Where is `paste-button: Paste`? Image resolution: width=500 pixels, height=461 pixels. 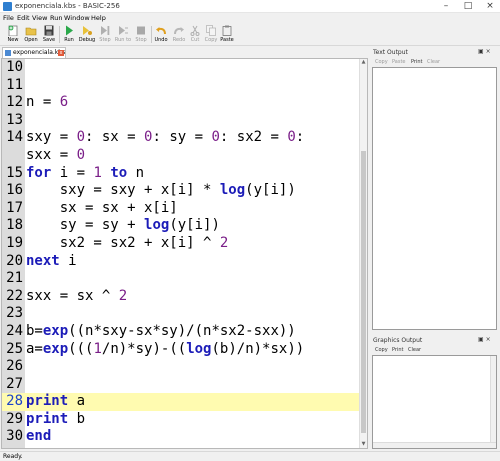 paste-button: Paste is located at coordinates (227, 34).